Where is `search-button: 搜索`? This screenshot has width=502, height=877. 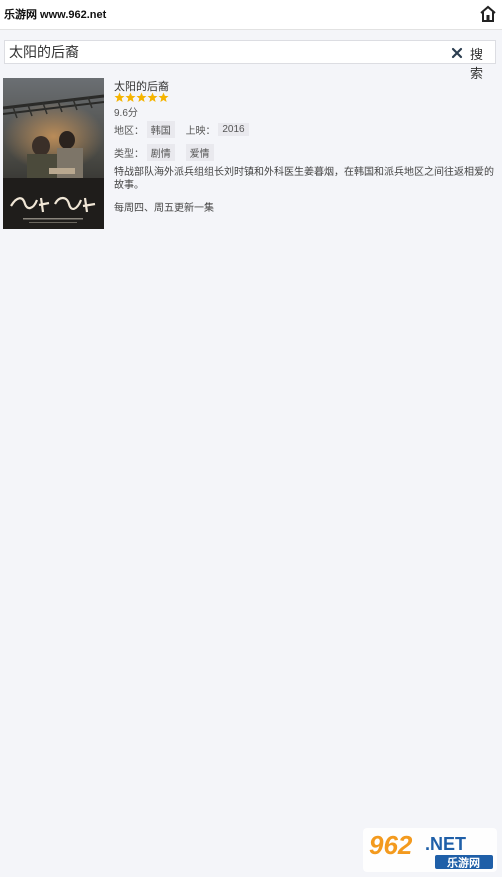 search-button: 搜索 is located at coordinates (482, 63).